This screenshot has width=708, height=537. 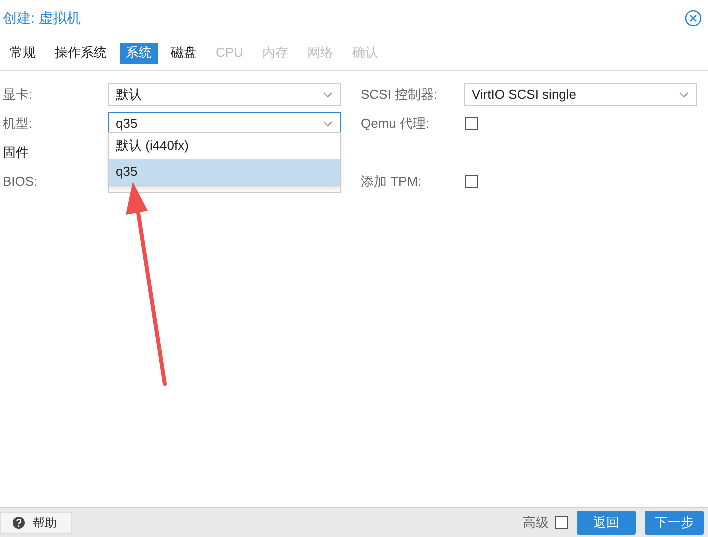 I want to click on select-field: VirtIO SCSI single, so click(x=580, y=94).